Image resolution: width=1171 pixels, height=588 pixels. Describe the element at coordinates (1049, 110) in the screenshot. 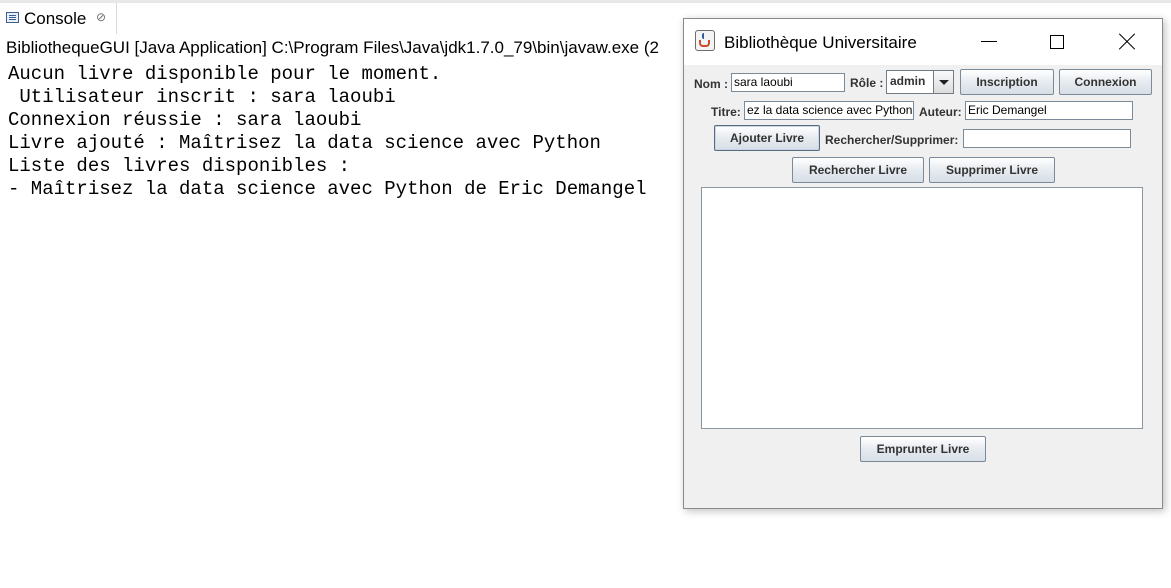

I see `auteur-input: Eric Demangel` at that location.